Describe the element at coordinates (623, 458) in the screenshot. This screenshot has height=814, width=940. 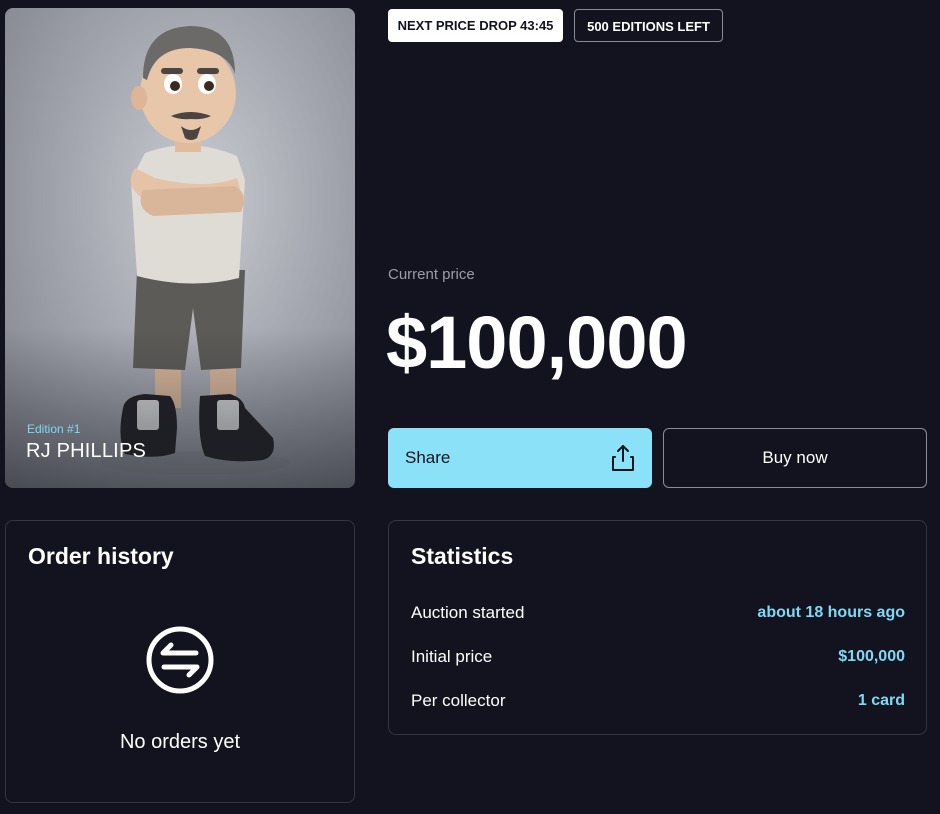
I see `share-icon` at that location.